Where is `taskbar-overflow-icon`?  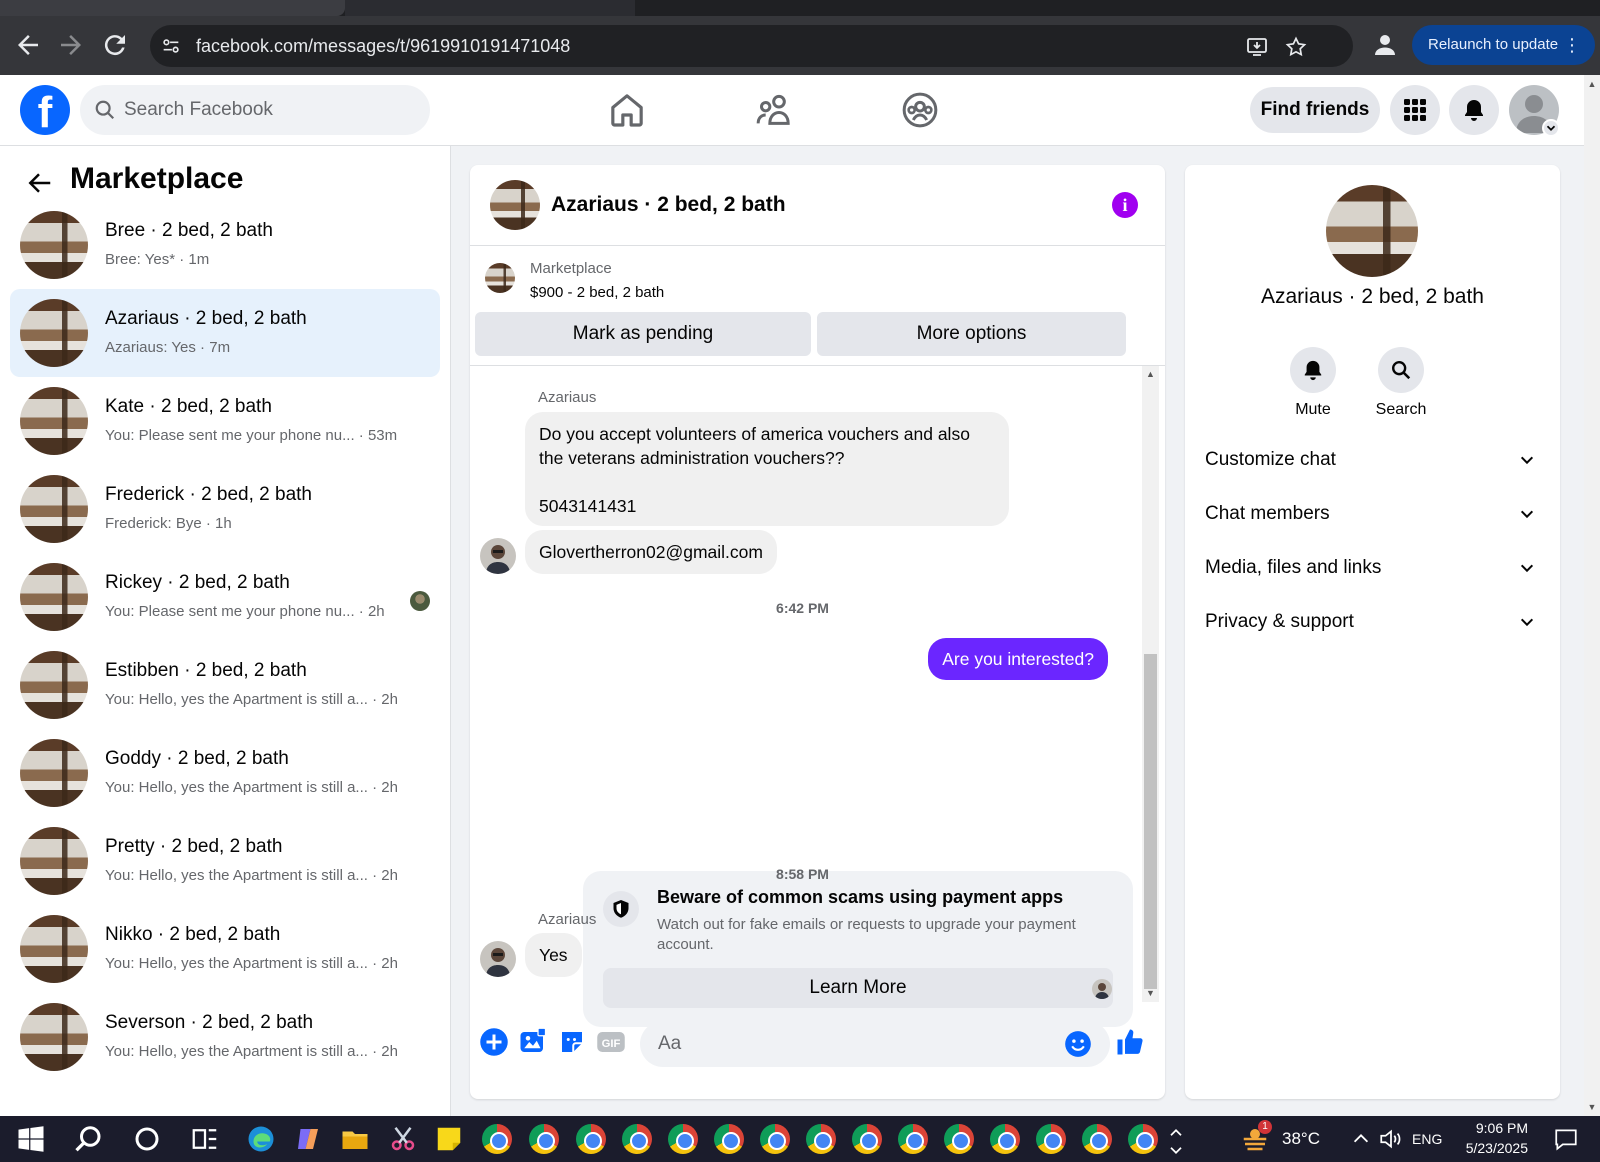
taskbar-overflow-icon is located at coordinates (1176, 1139).